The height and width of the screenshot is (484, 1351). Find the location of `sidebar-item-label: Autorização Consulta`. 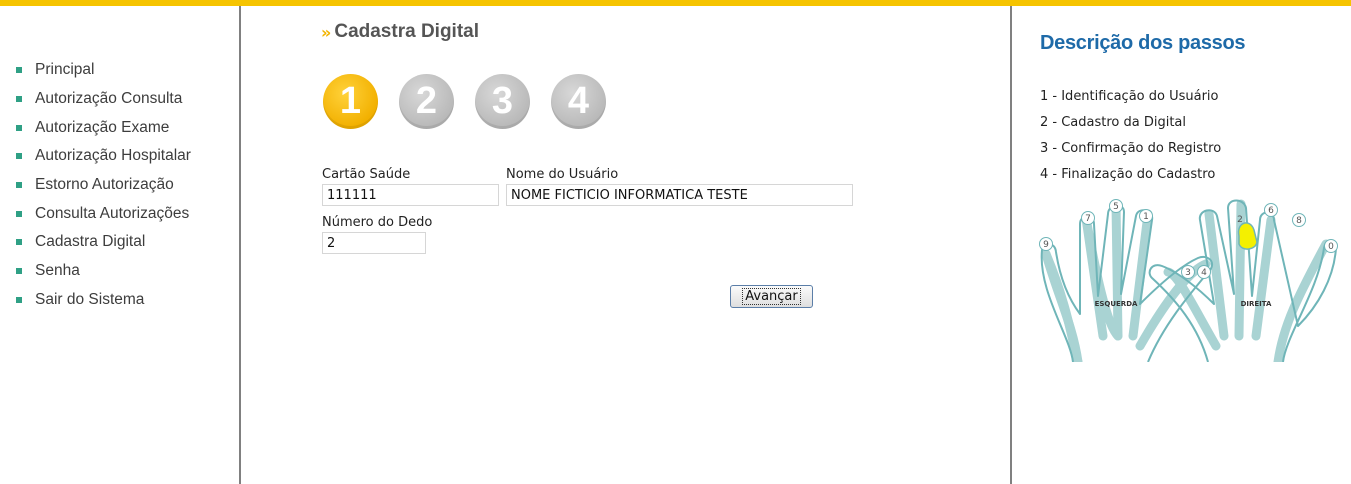

sidebar-item-label: Autorização Consulta is located at coordinates (109, 99).